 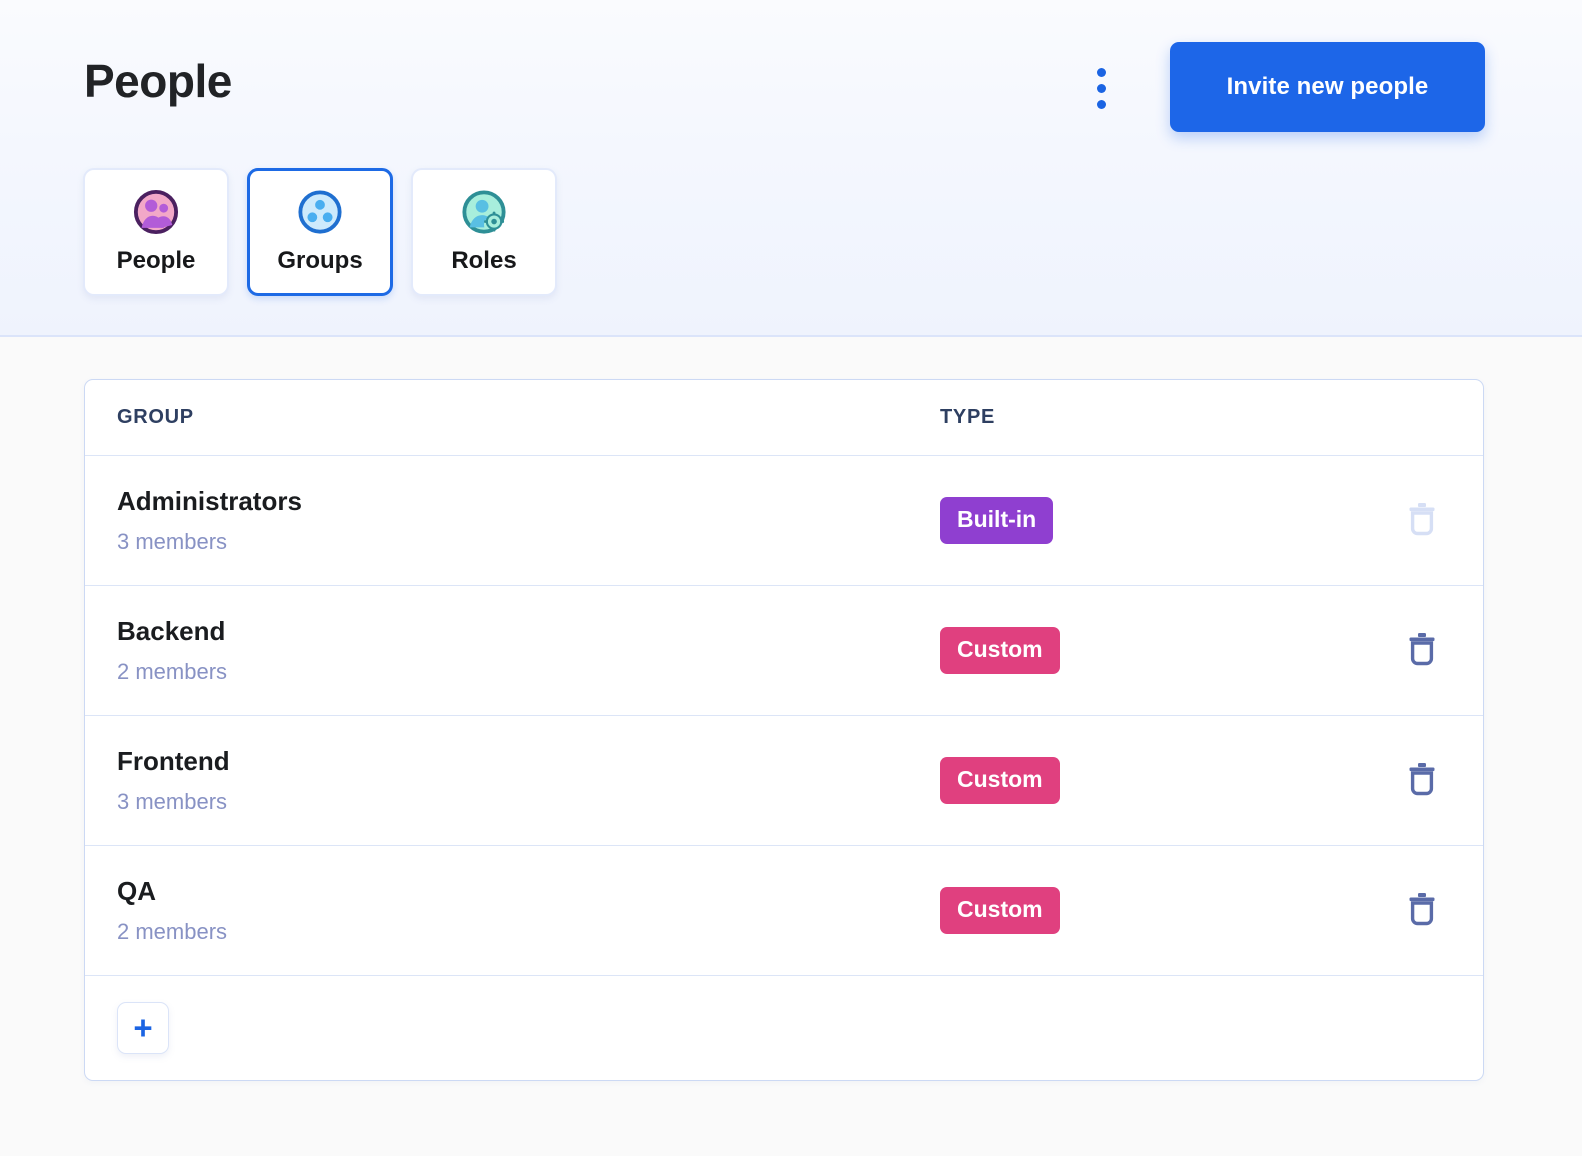 I want to click on plus-icon: +, so click(x=143, y=1027).